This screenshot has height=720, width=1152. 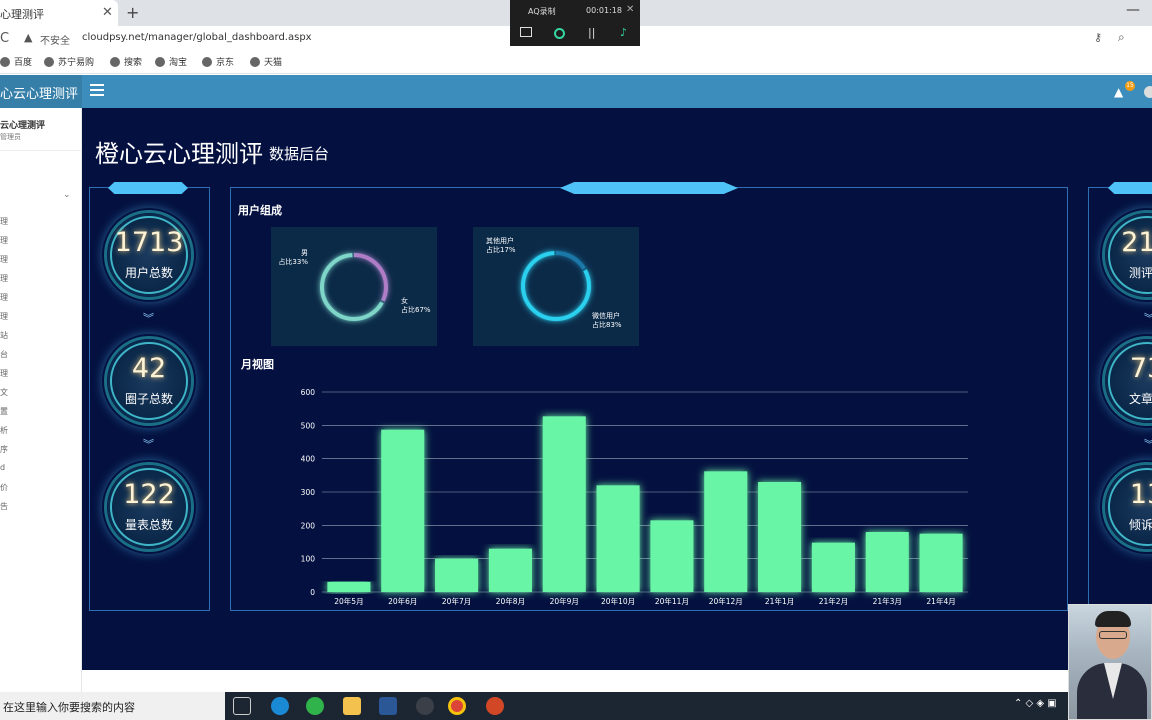 I want to click on notification-badge: 15, so click(x=1130, y=86).